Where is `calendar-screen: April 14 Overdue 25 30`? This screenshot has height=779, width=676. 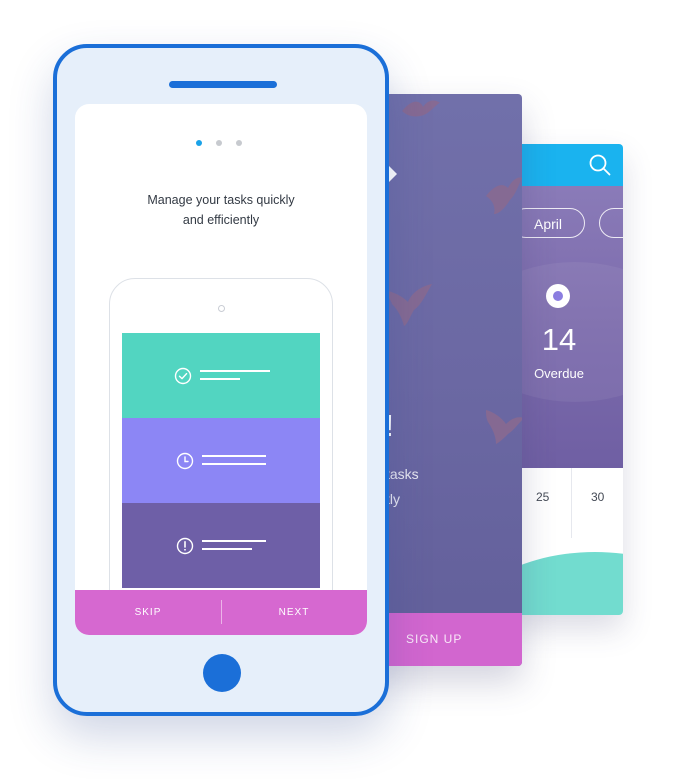
calendar-screen: April 14 Overdue 25 30 is located at coordinates (564, 379).